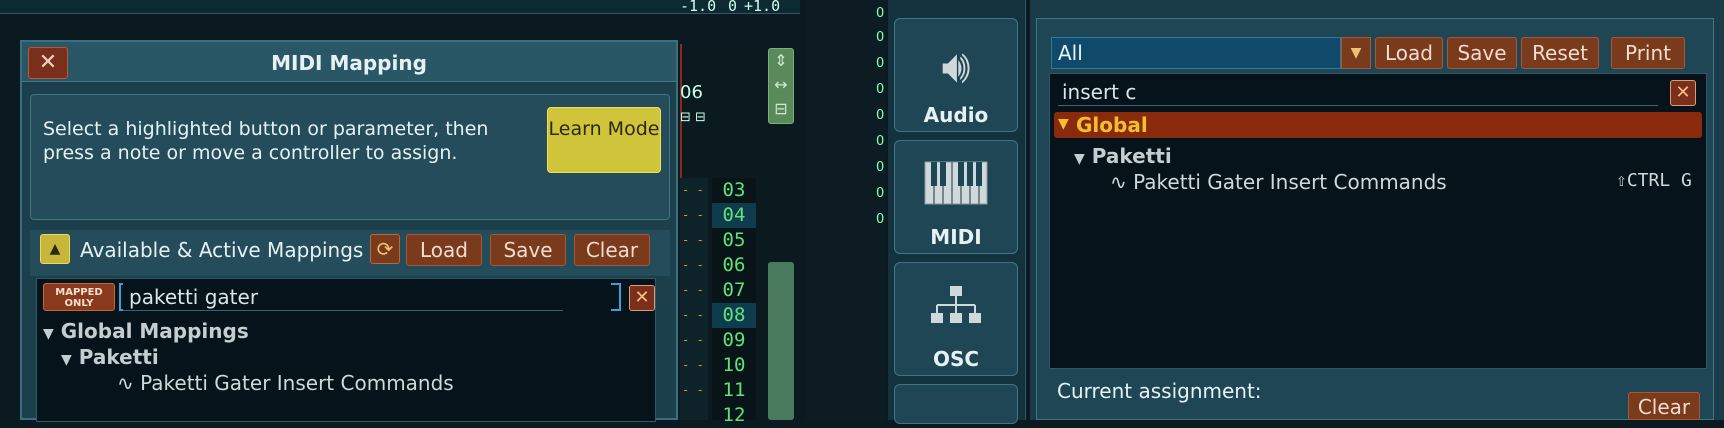  I want to click on sidebar-item-more, so click(956, 404).